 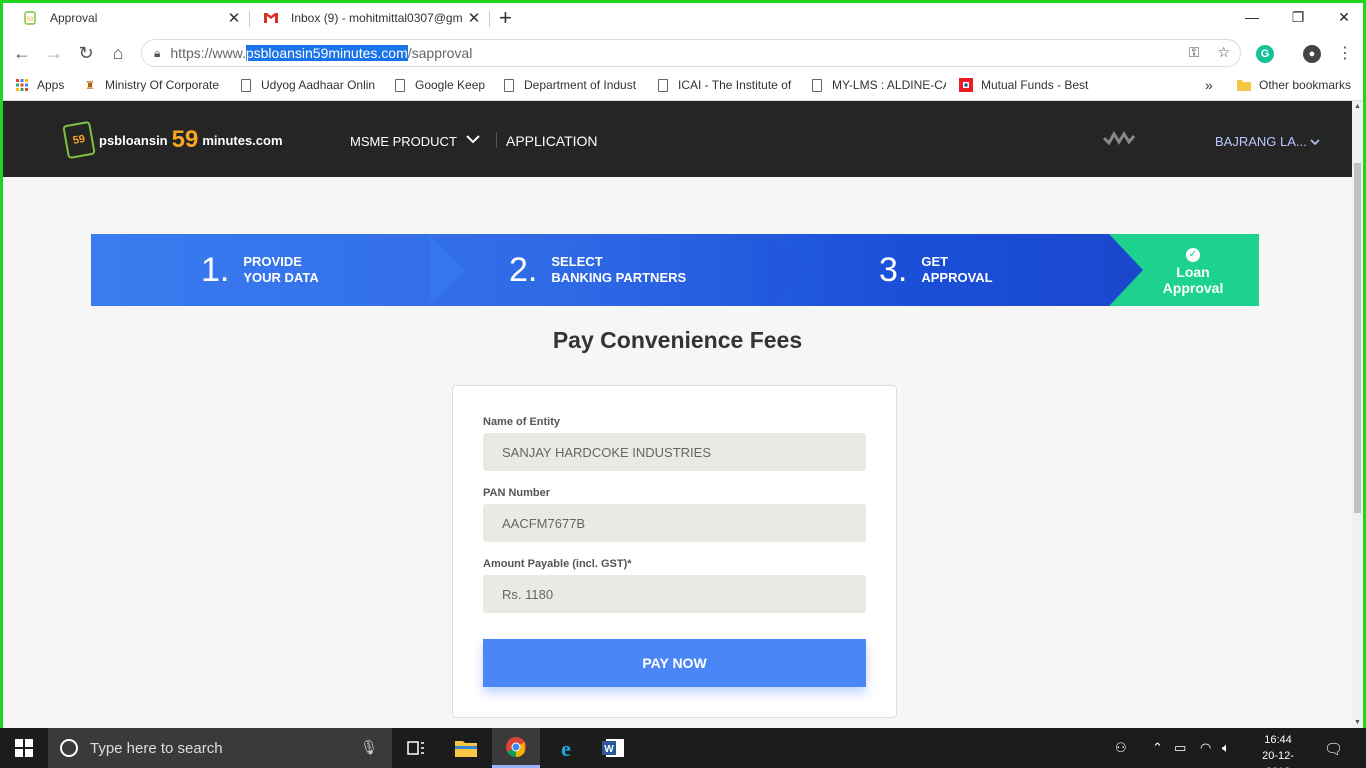 What do you see at coordinates (1252, 17) in the screenshot?
I see `minimize-icon: —` at bounding box center [1252, 17].